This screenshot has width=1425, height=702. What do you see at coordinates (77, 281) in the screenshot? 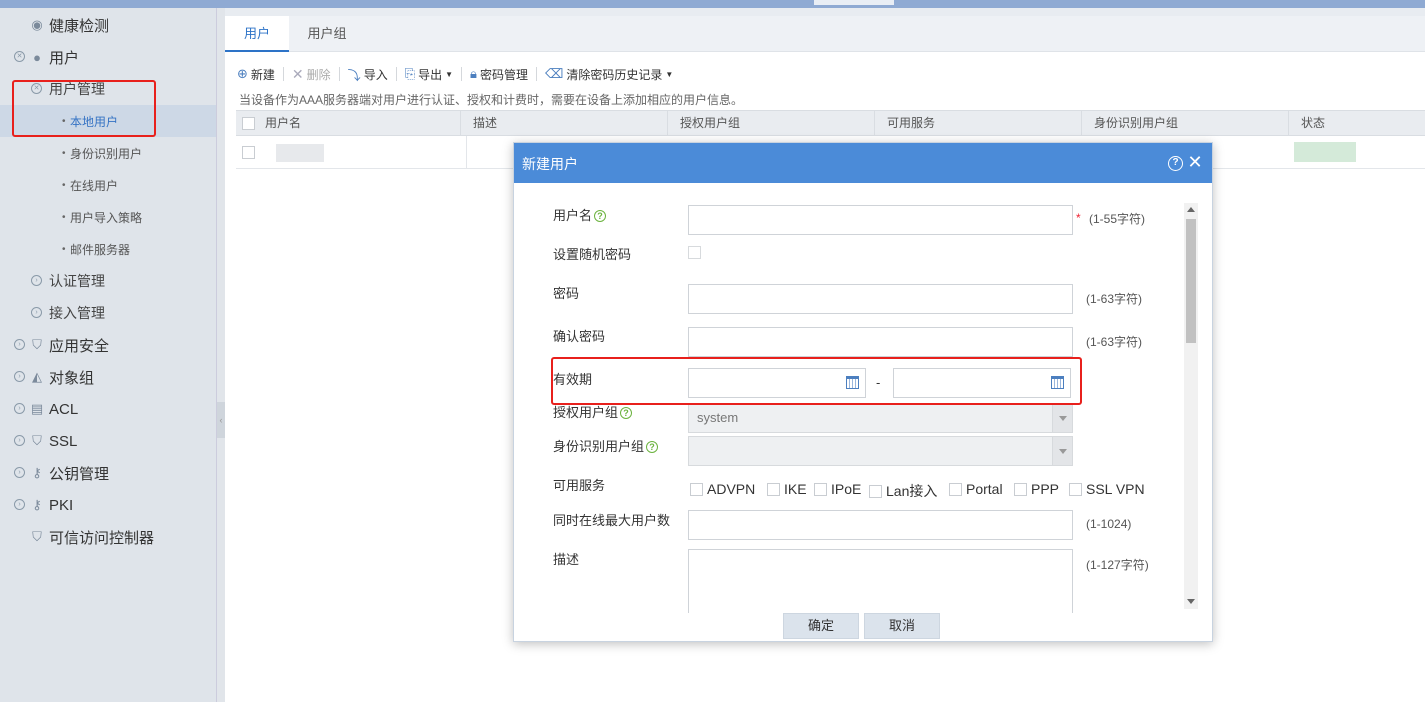
I see `sidebar-item-label: 认证管理` at bounding box center [77, 281].